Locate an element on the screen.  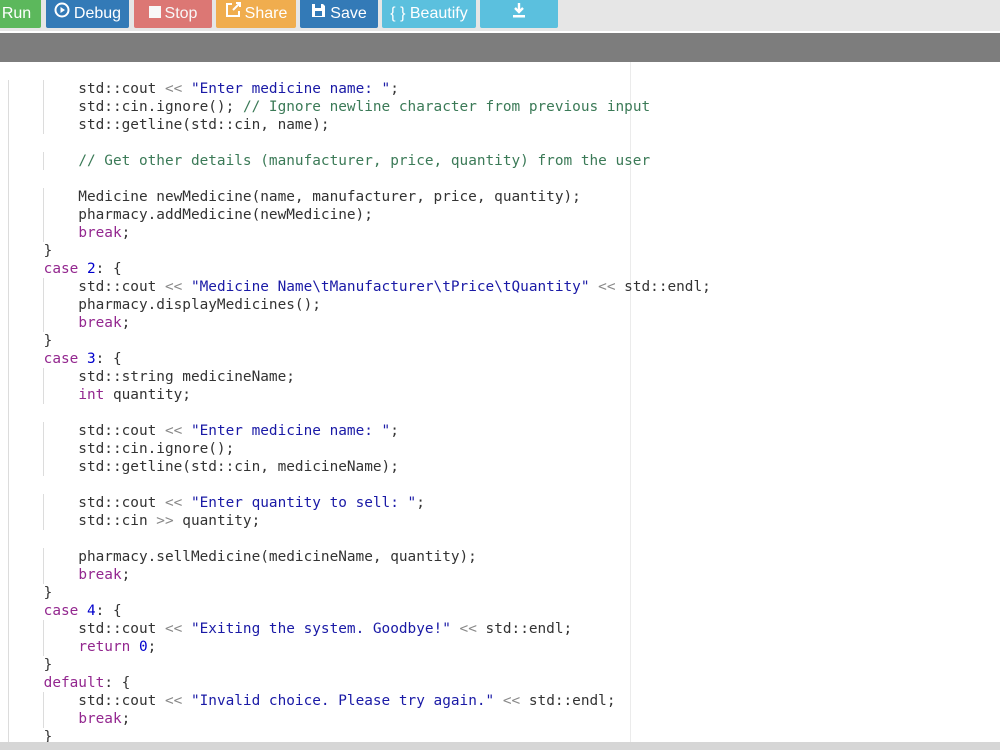
horizontal-scrollbar is located at coordinates (500, 746).